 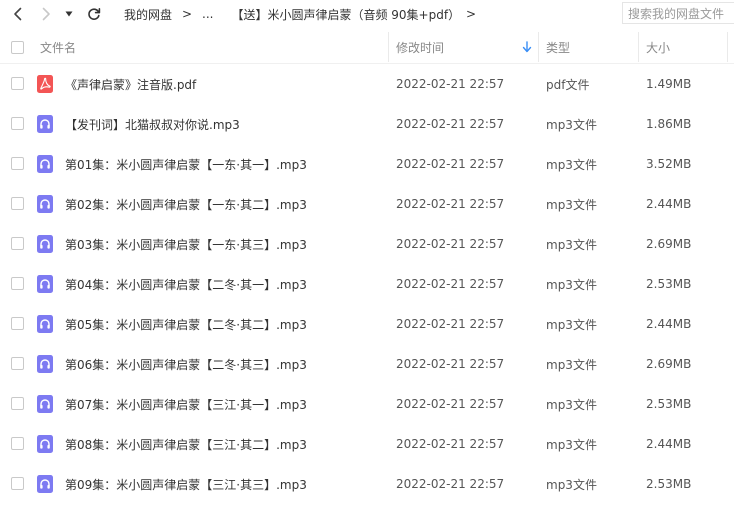 I want to click on search-placeholder: 搜索我的网盘文件, so click(x=676, y=13).